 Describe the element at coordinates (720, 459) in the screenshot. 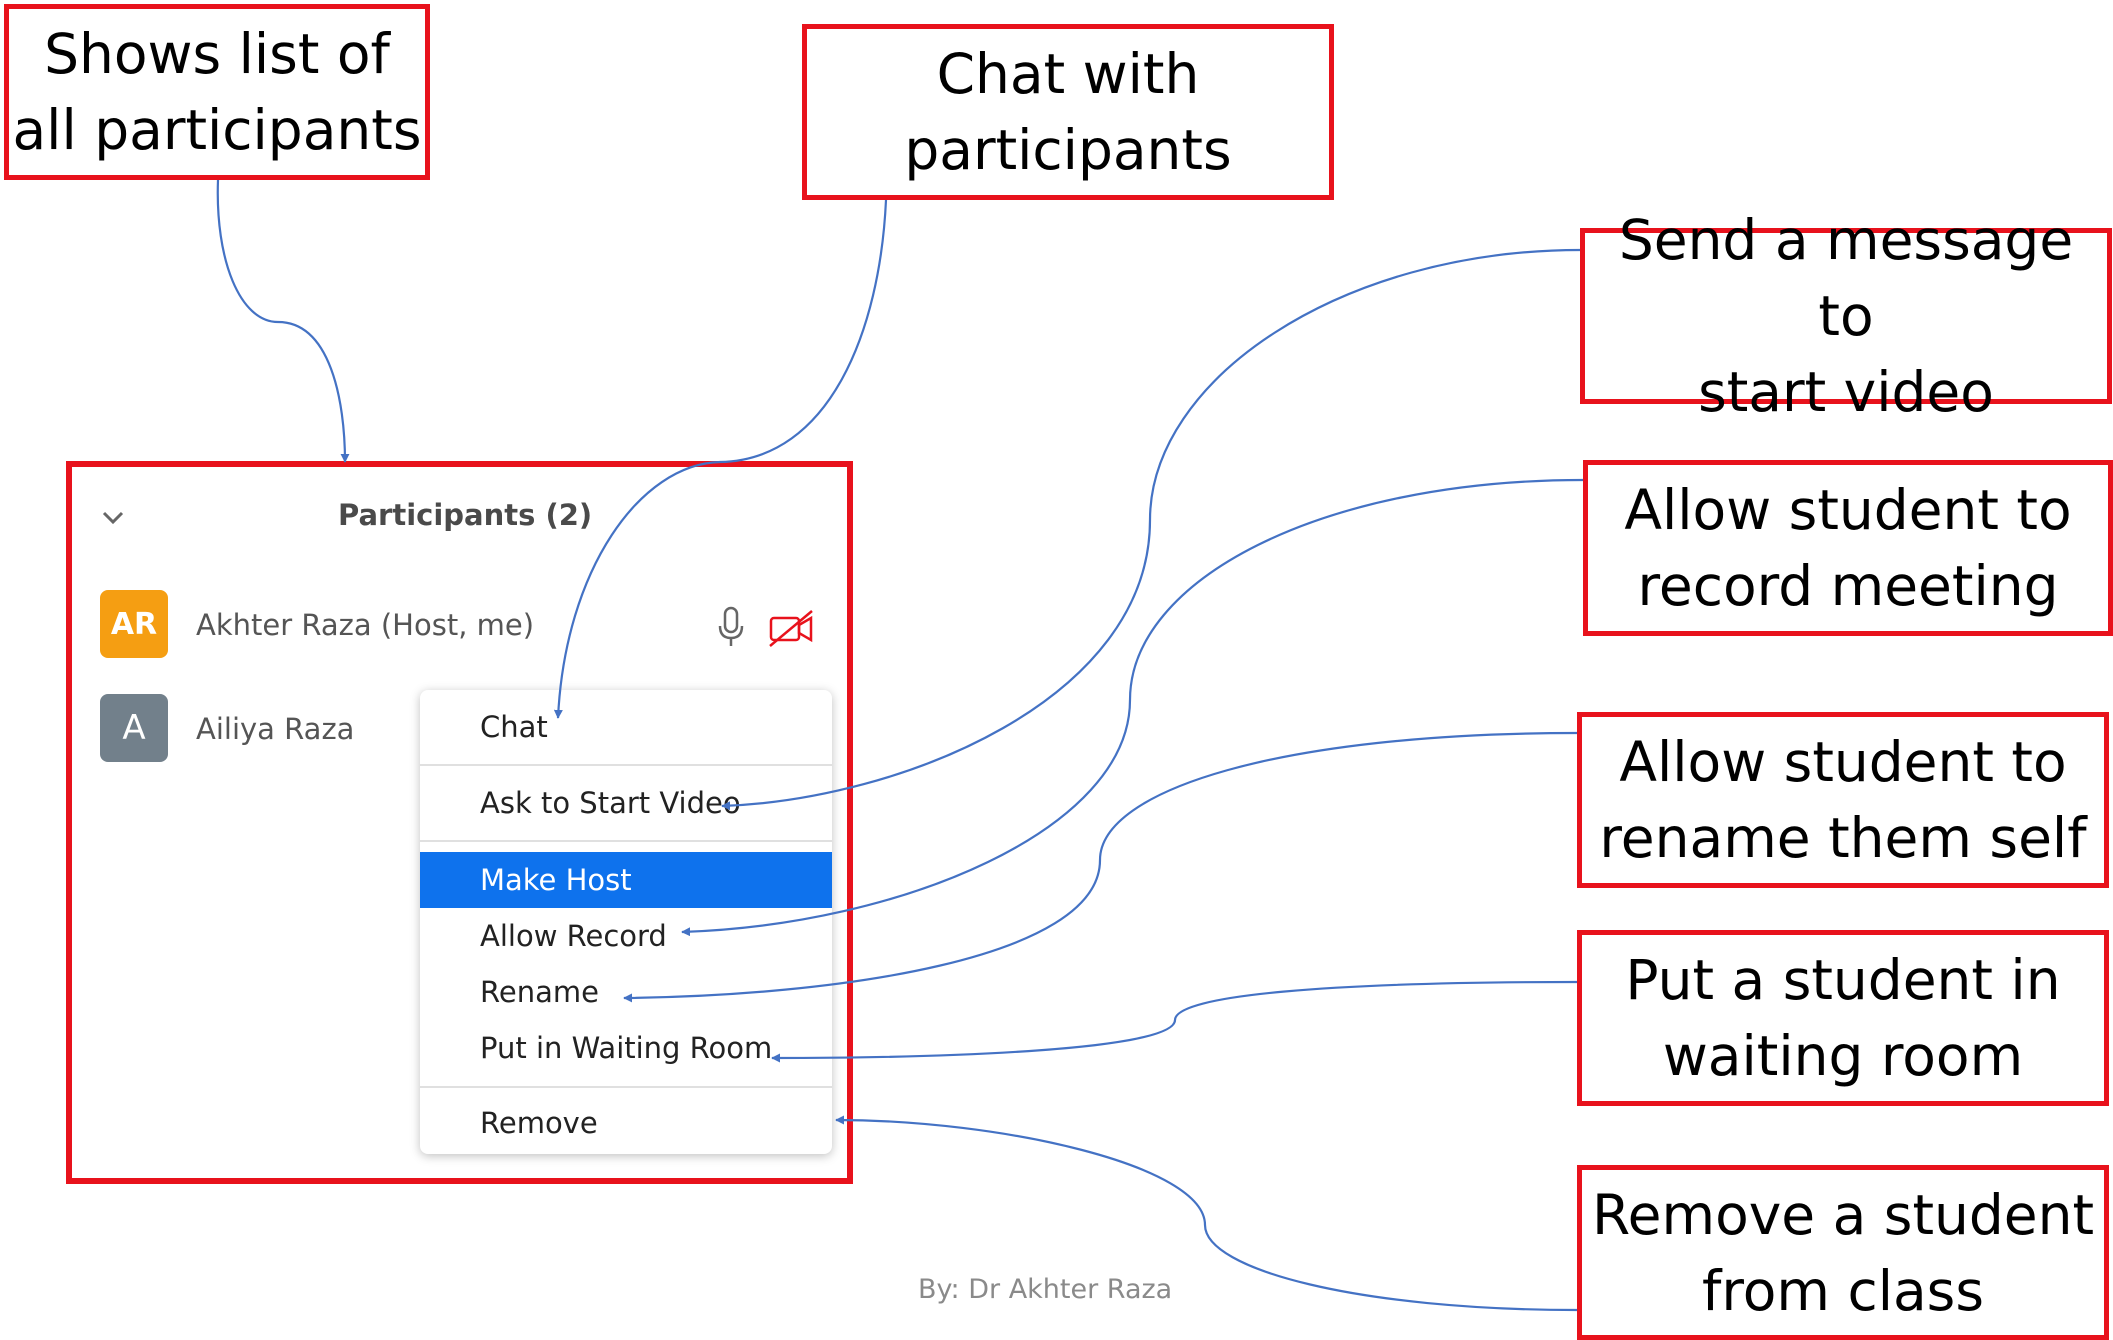

I see `arrow-chat` at that location.